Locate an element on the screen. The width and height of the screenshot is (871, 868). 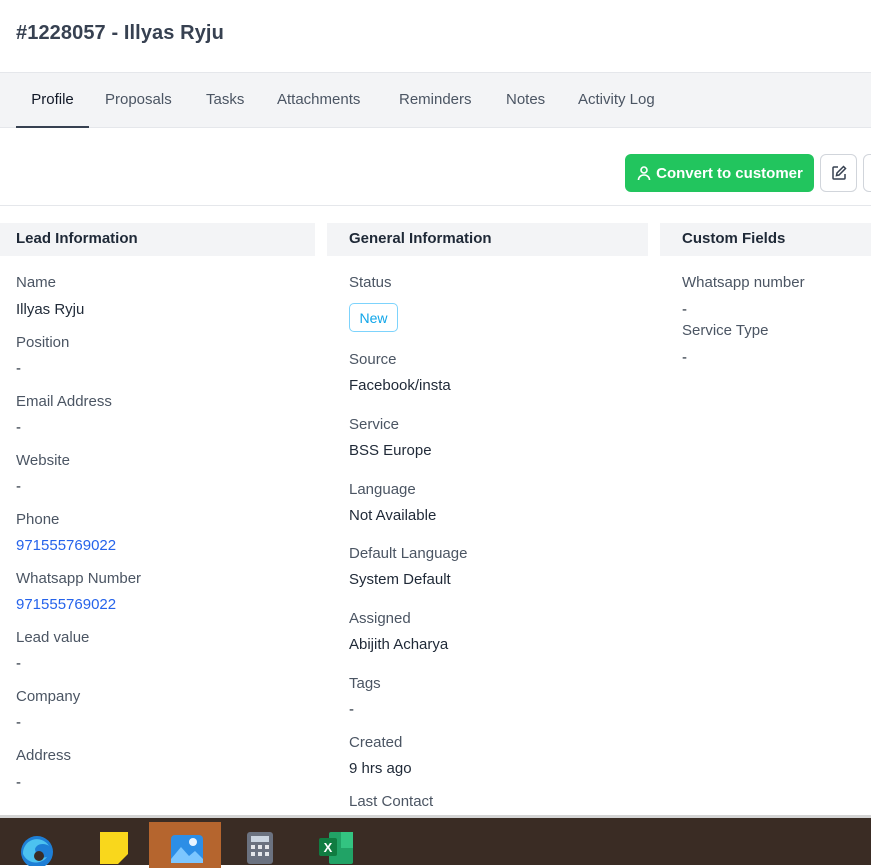
general-information-heading: General Information is located at coordinates (487, 239).